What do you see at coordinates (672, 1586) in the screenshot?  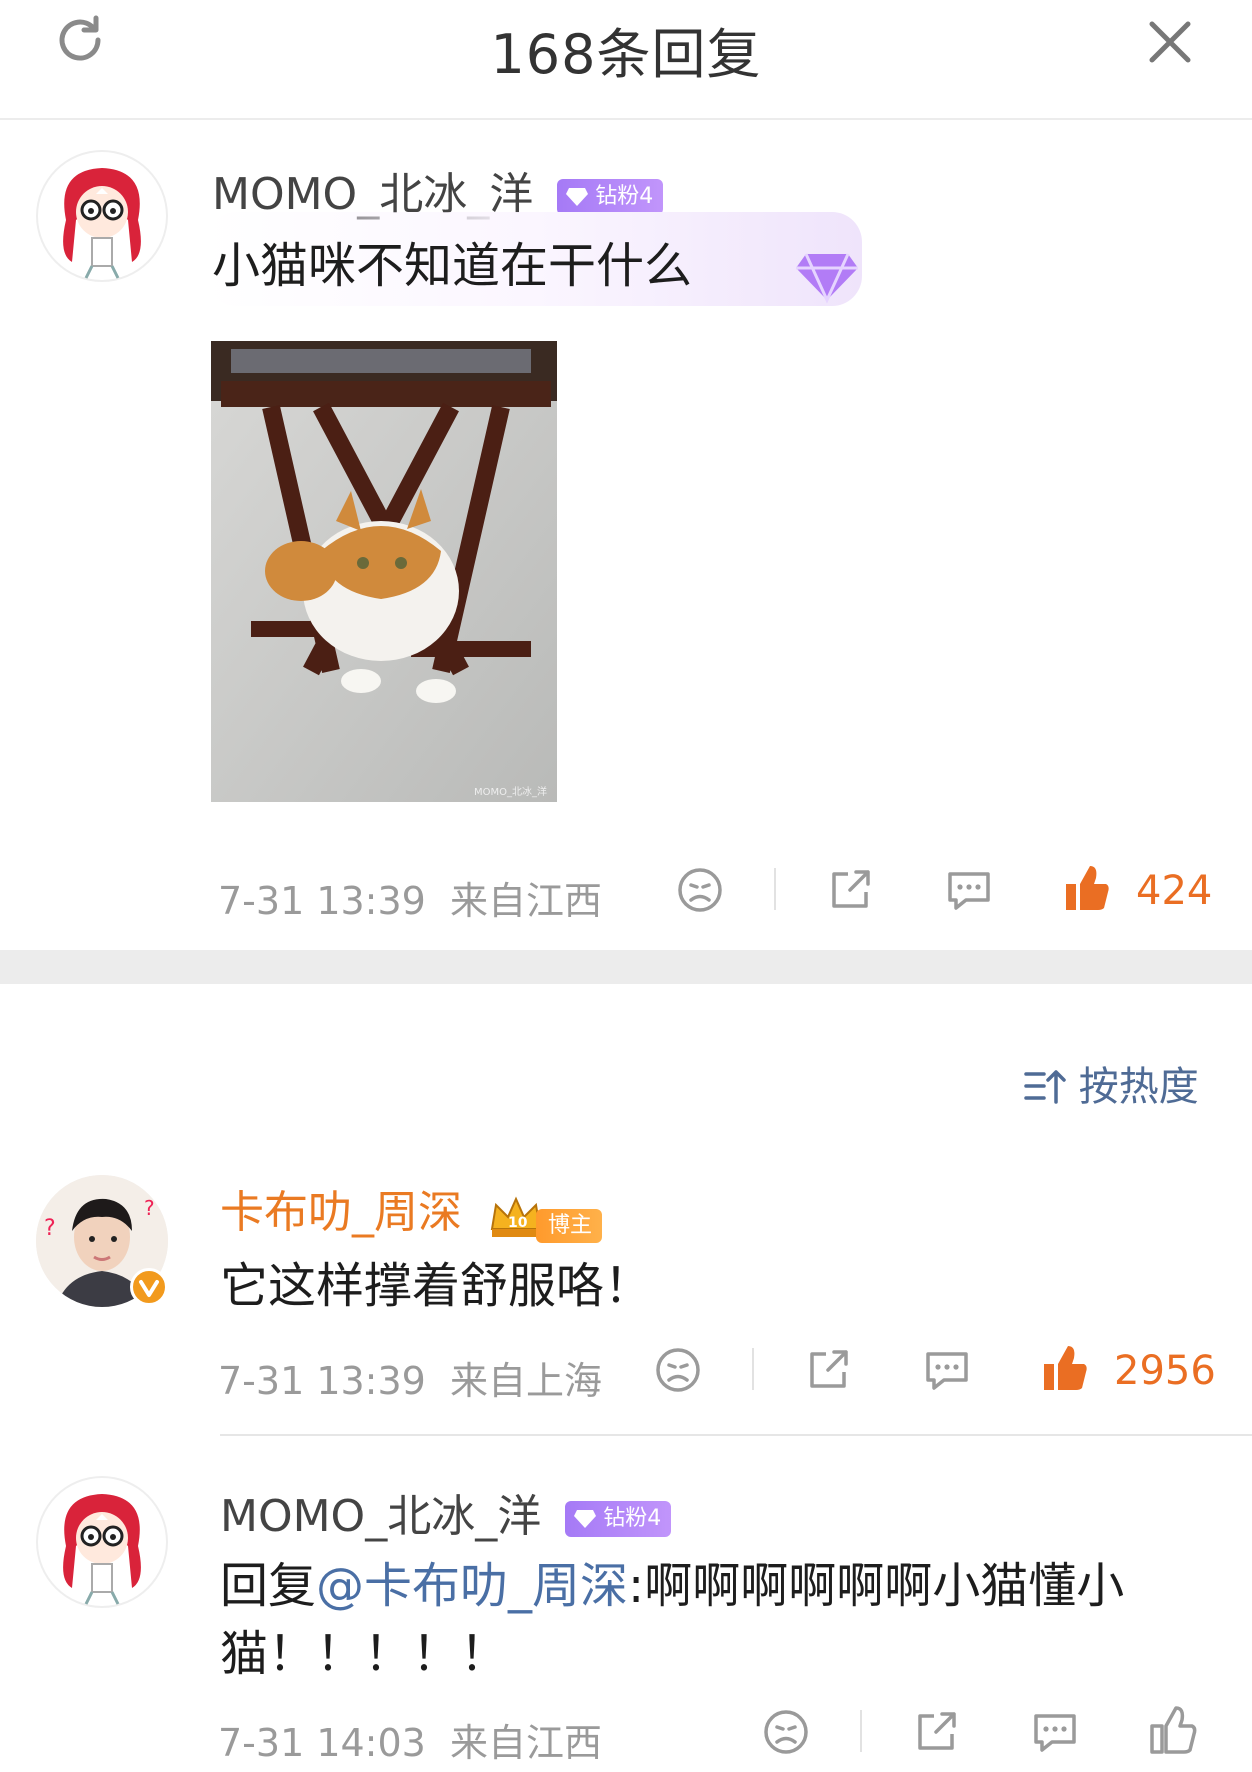 I see `reply-text: 回复@卡布叻_周深:啊啊啊啊啊啊小猫懂小` at bounding box center [672, 1586].